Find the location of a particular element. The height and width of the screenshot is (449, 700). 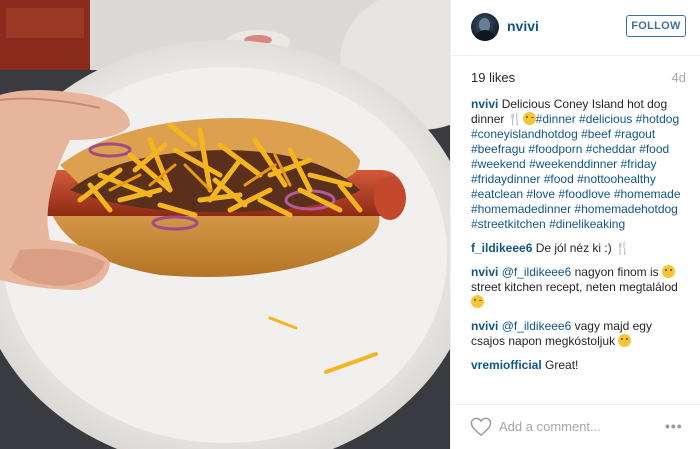

hashtag-link: #weekenddinner is located at coordinates (573, 164).